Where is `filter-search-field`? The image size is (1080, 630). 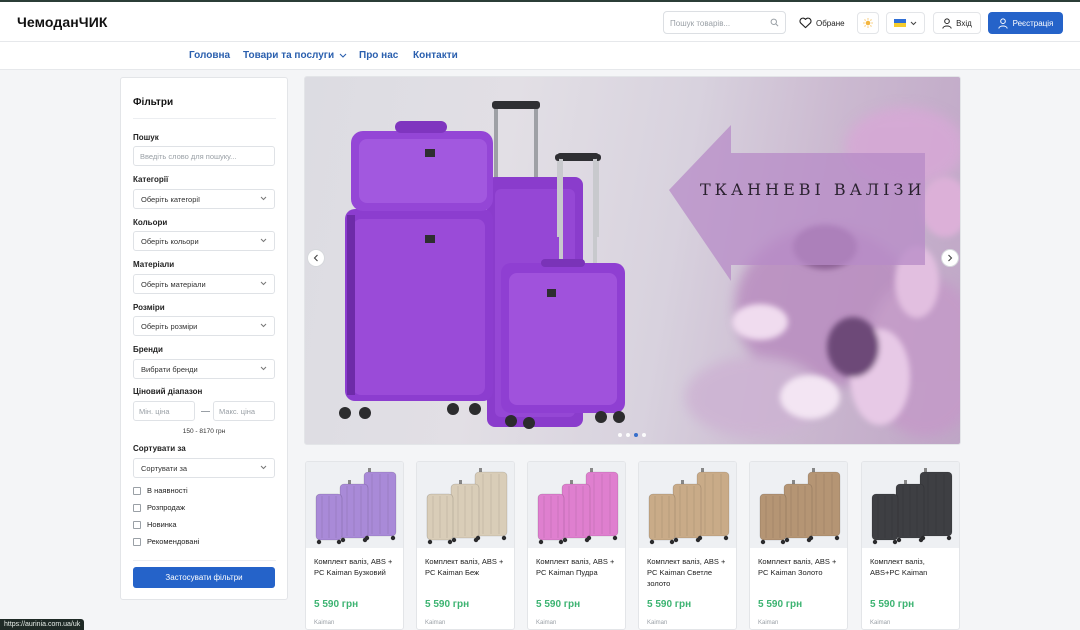
filter-search-field is located at coordinates (204, 156).